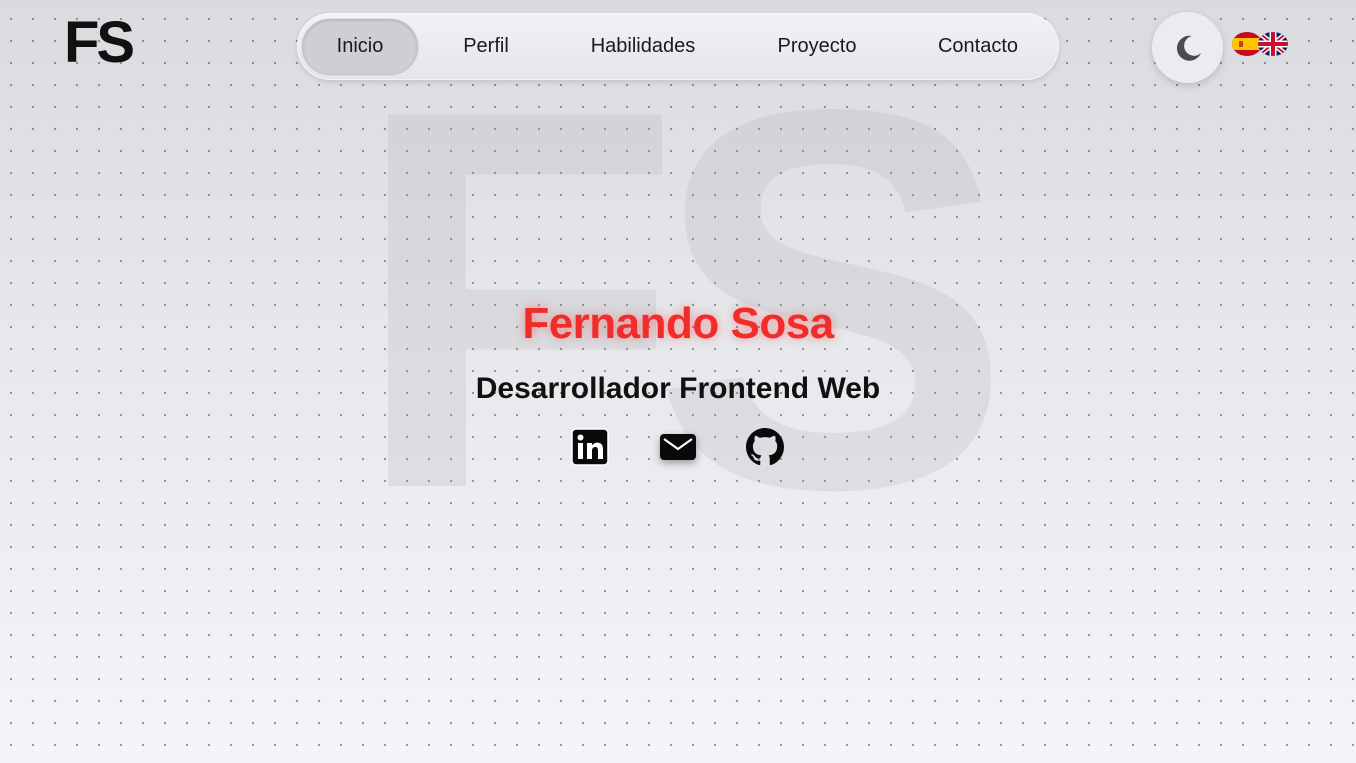 This screenshot has height=763, width=1356. Describe the element at coordinates (360, 46) in the screenshot. I see `nav-item-inicio: Inicio` at that location.